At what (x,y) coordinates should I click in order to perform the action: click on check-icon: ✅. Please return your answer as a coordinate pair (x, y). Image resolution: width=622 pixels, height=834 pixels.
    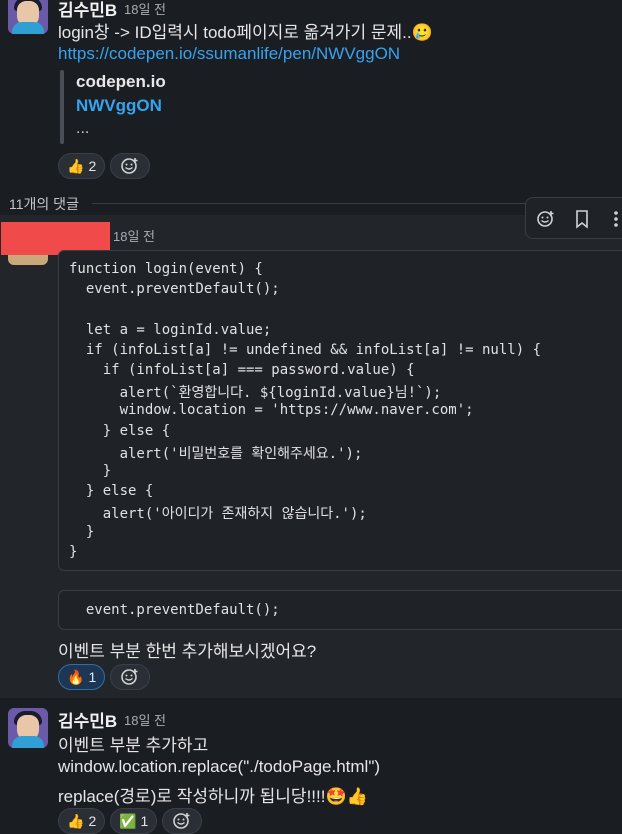
    Looking at the image, I should click on (128, 820).